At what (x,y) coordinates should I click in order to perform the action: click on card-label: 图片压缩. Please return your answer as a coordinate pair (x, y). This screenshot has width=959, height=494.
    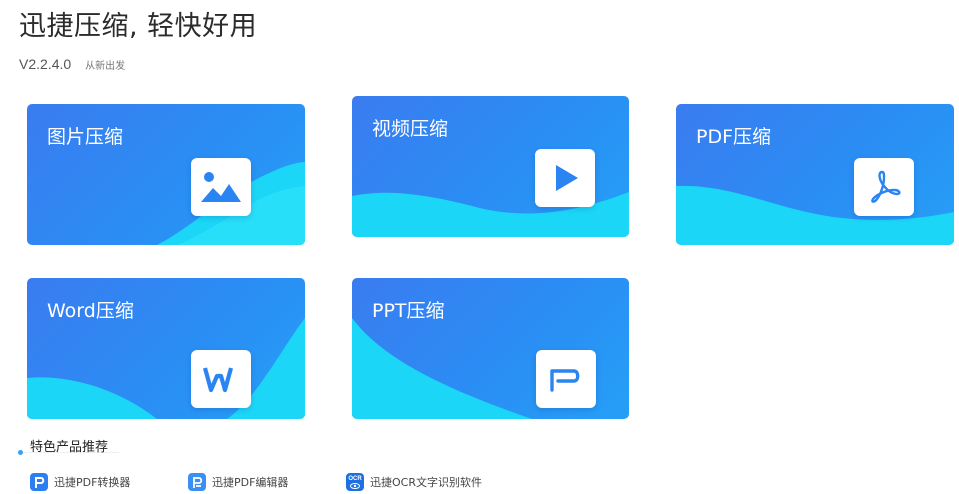
    Looking at the image, I should click on (85, 137).